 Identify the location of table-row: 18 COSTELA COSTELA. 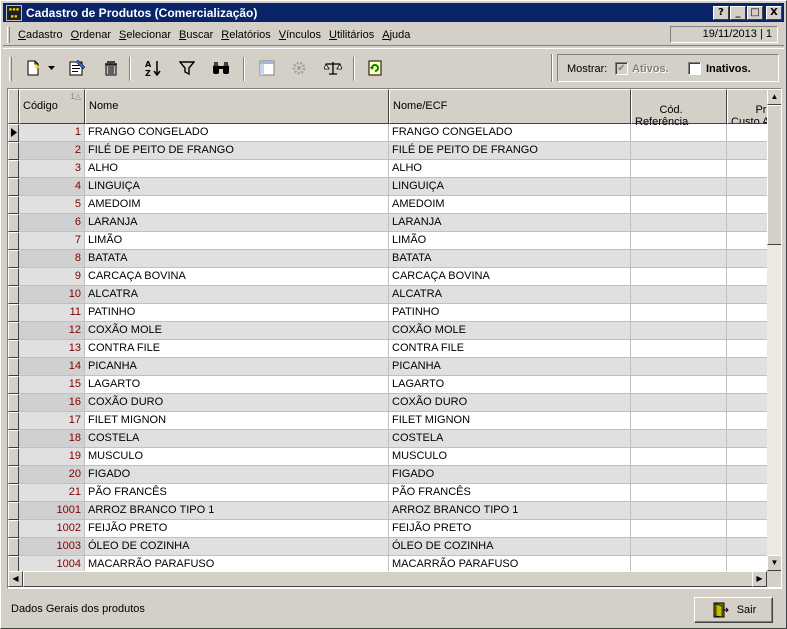
(387, 439).